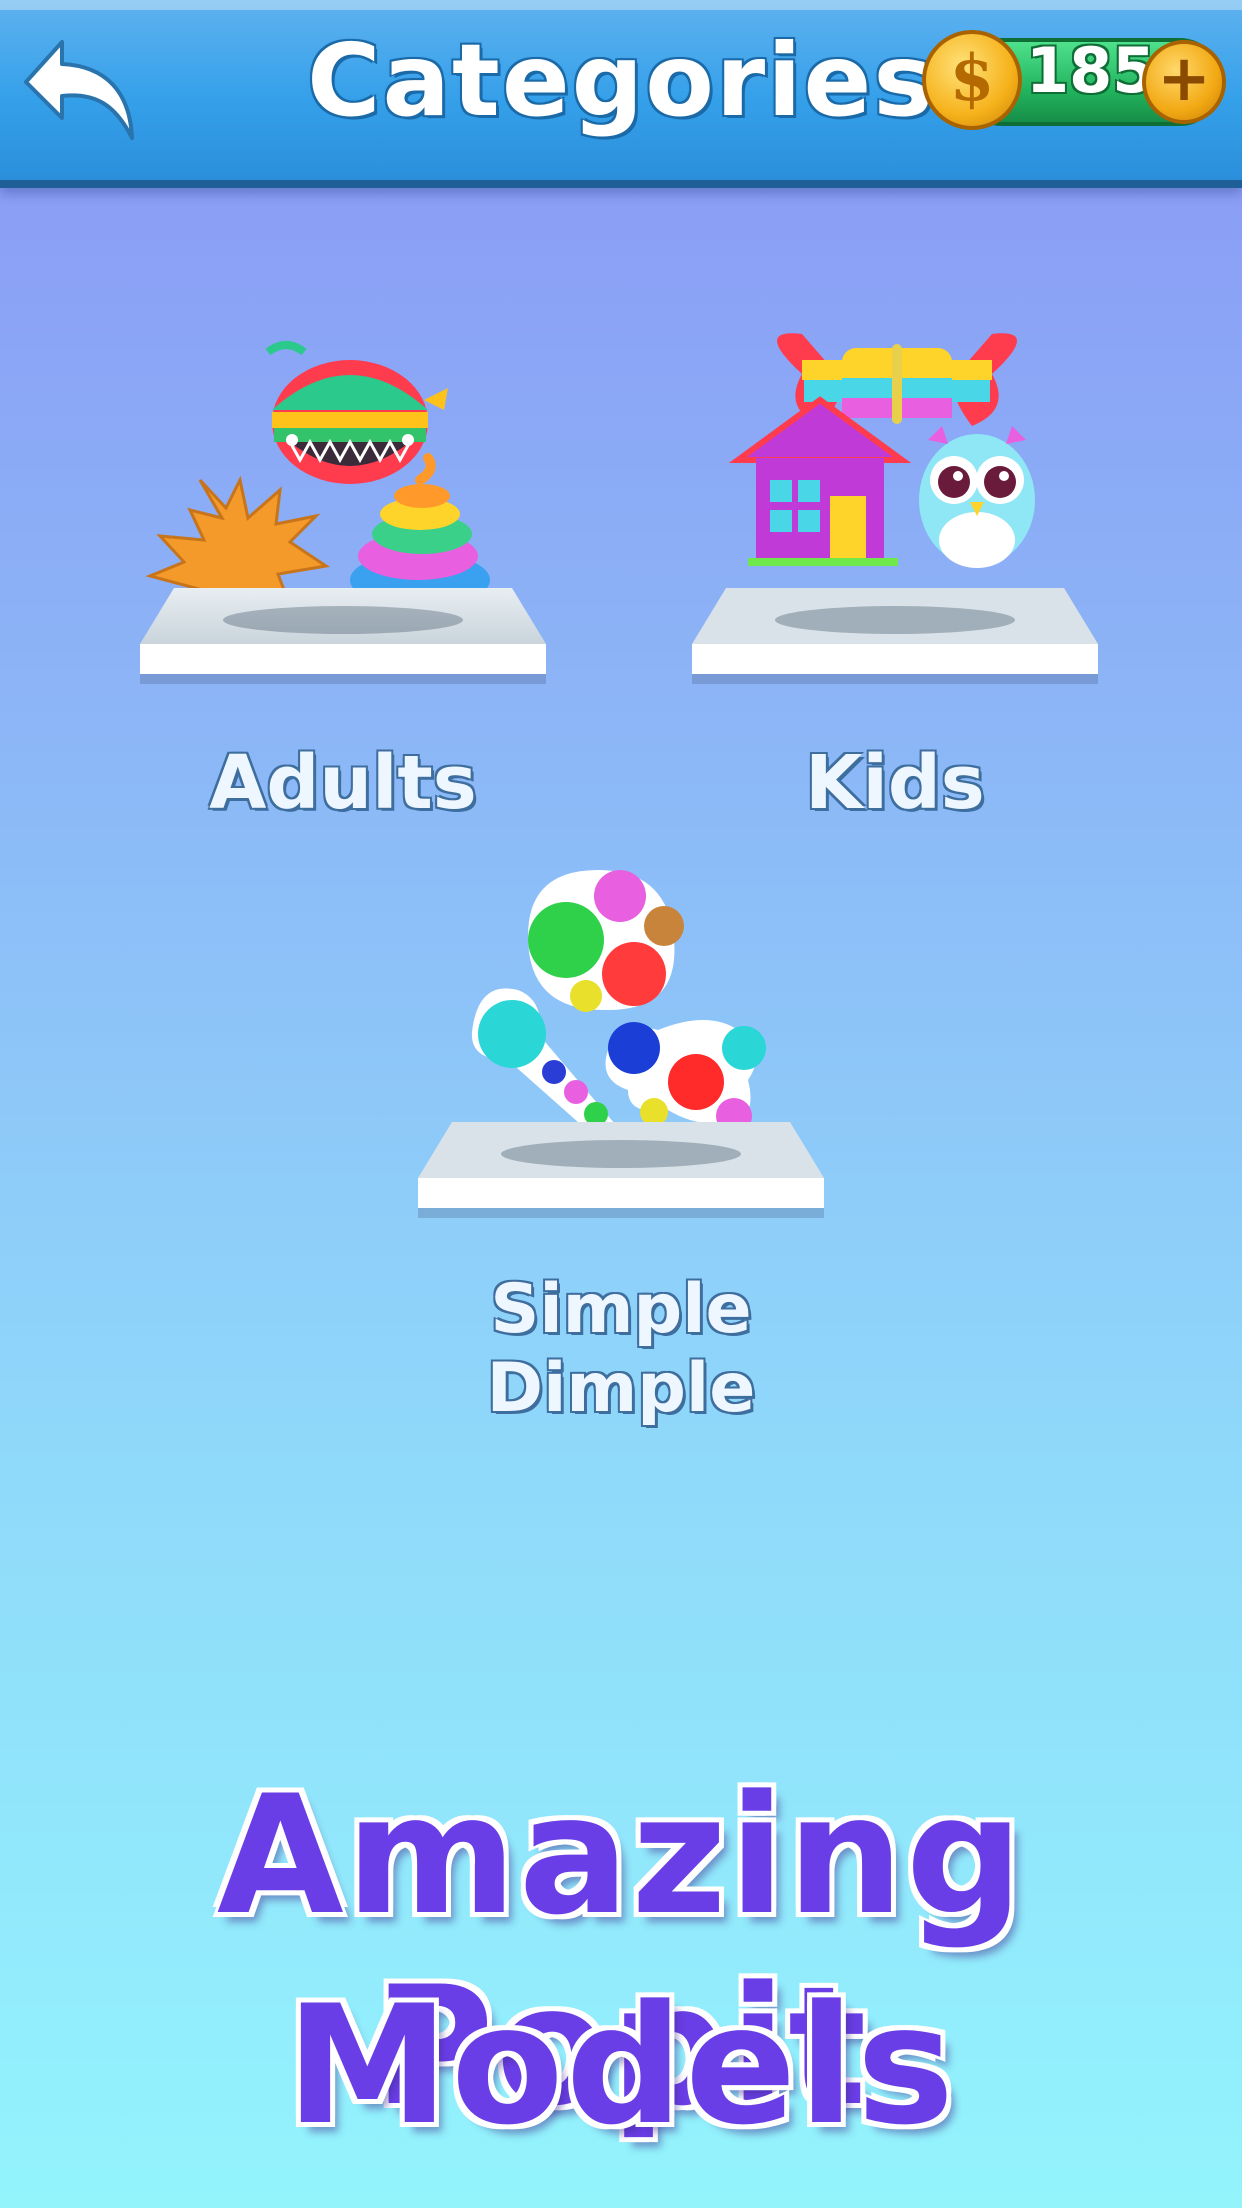  What do you see at coordinates (621, 5) in the screenshot?
I see `top-bar-gloss` at bounding box center [621, 5].